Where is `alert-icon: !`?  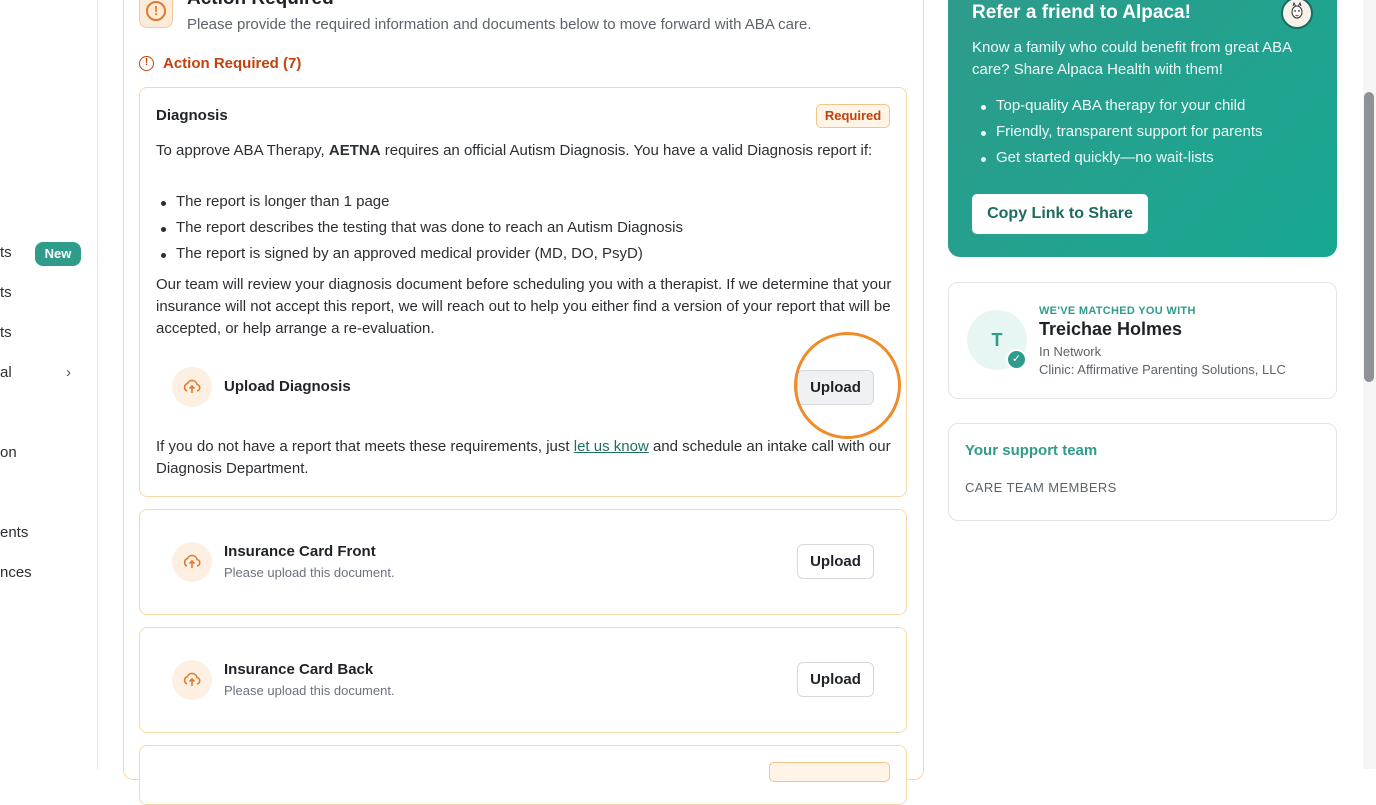
alert-icon: ! is located at coordinates (156, 14).